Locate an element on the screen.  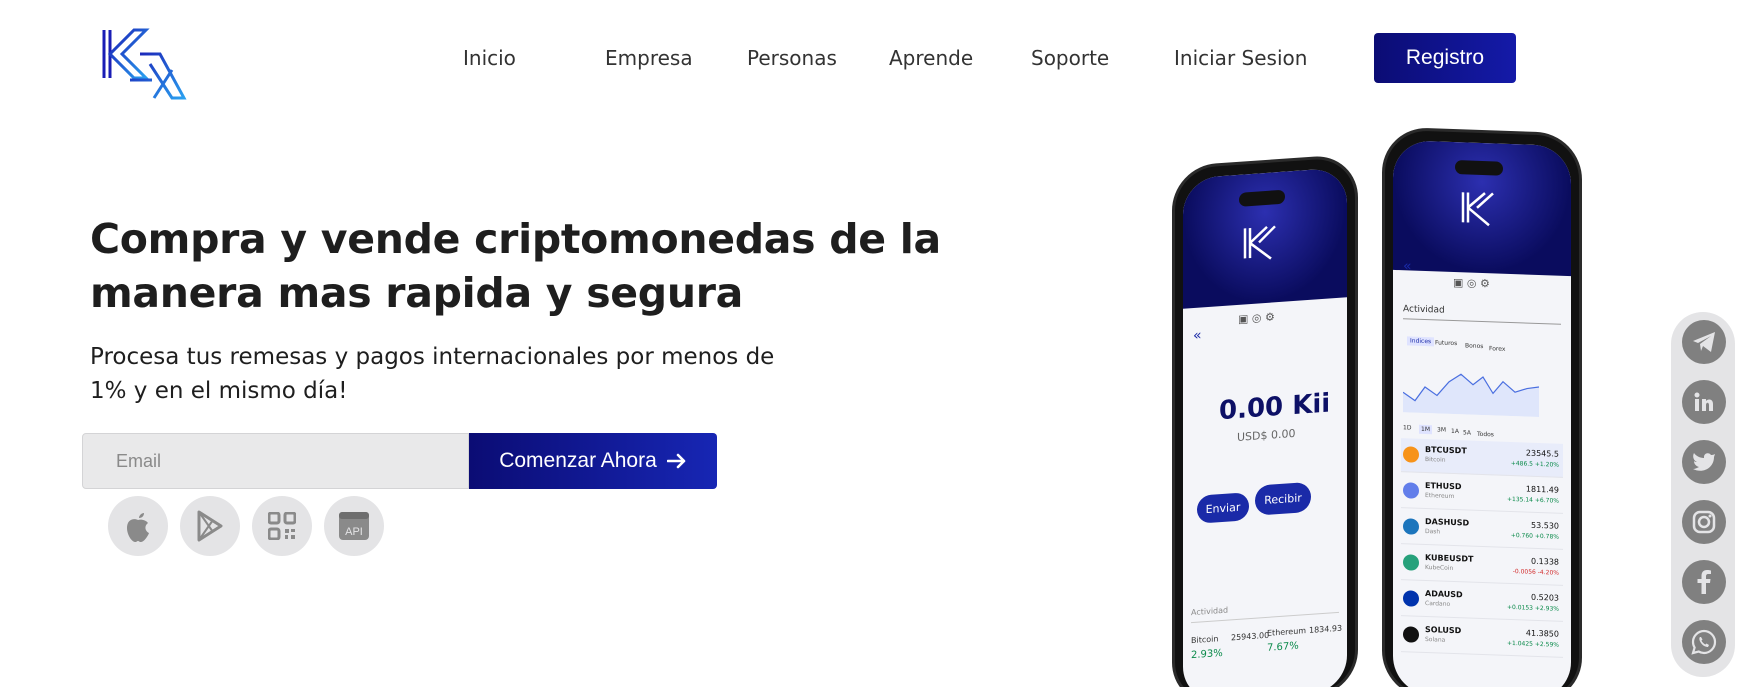
coin-name: Ethereum is located at coordinates (1440, 496).